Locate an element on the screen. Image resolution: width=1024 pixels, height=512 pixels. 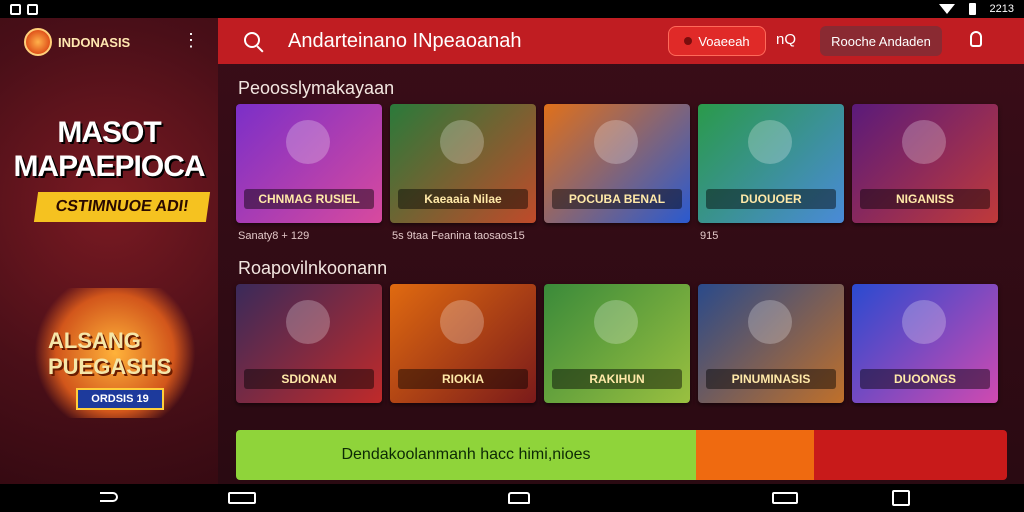
notification-icon is located at coordinates (15, 9).